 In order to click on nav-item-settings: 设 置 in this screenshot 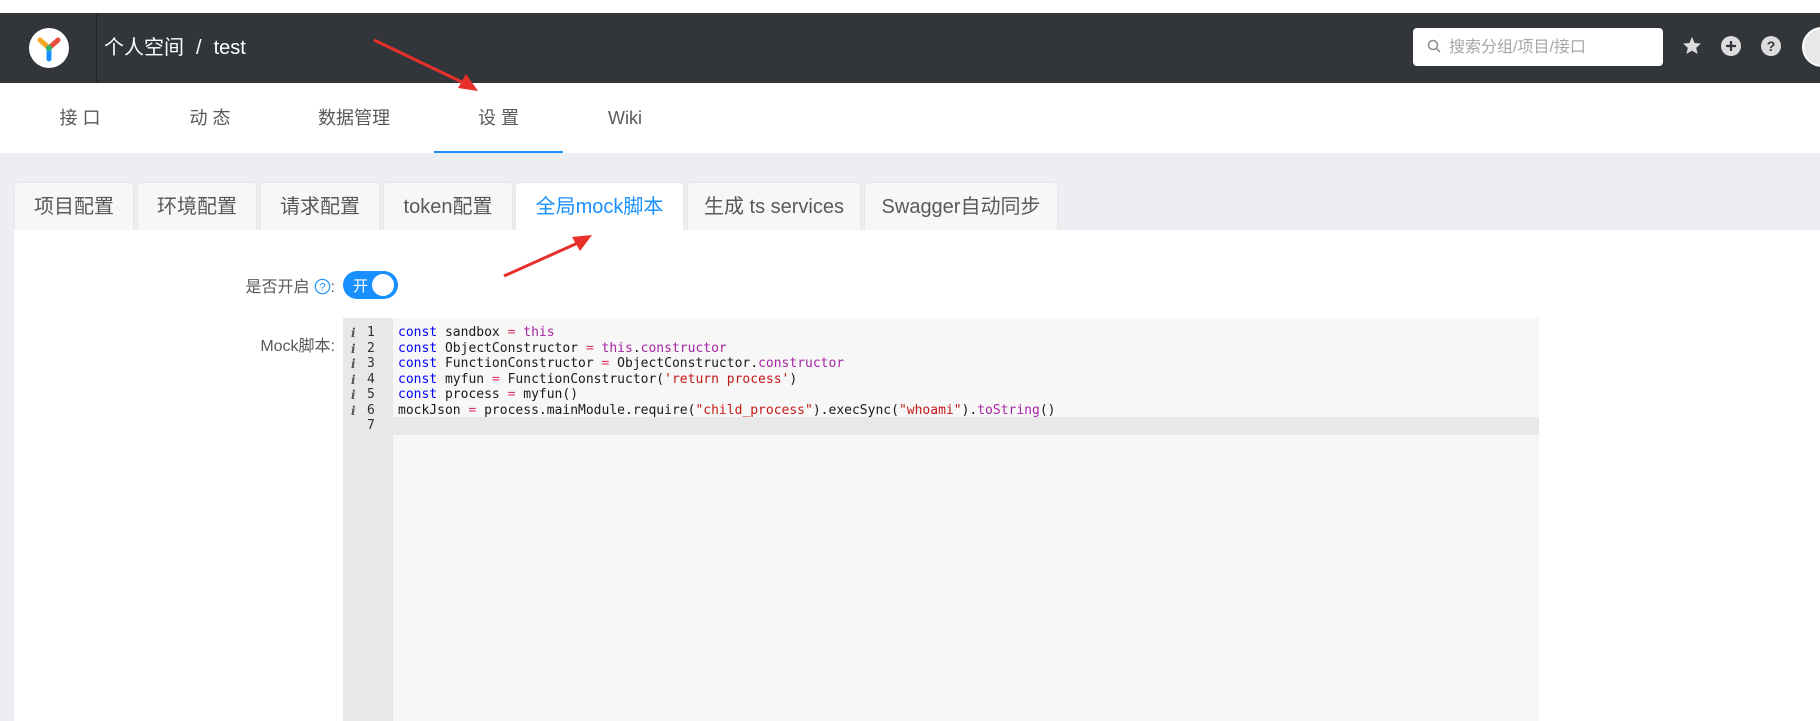, I will do `click(498, 118)`.